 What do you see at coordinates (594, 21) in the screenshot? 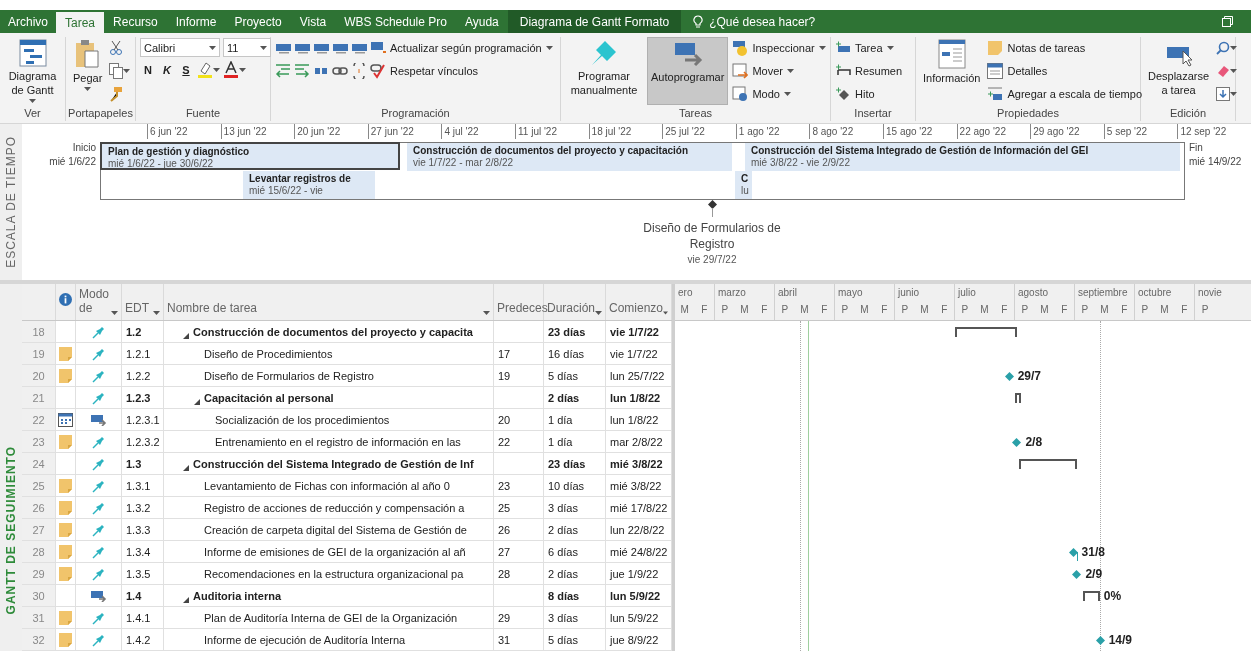
I see `ribbon-tab: Diagrama de Gantt Formato` at bounding box center [594, 21].